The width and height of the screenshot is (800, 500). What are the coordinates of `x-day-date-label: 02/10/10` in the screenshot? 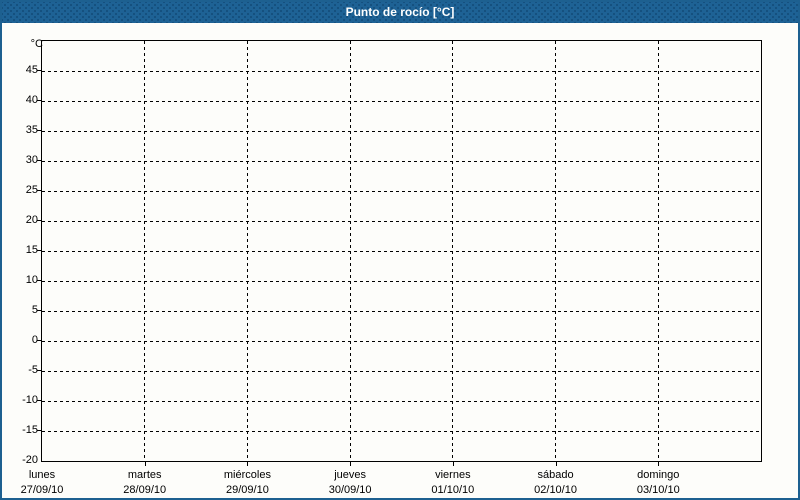 It's located at (555, 490).